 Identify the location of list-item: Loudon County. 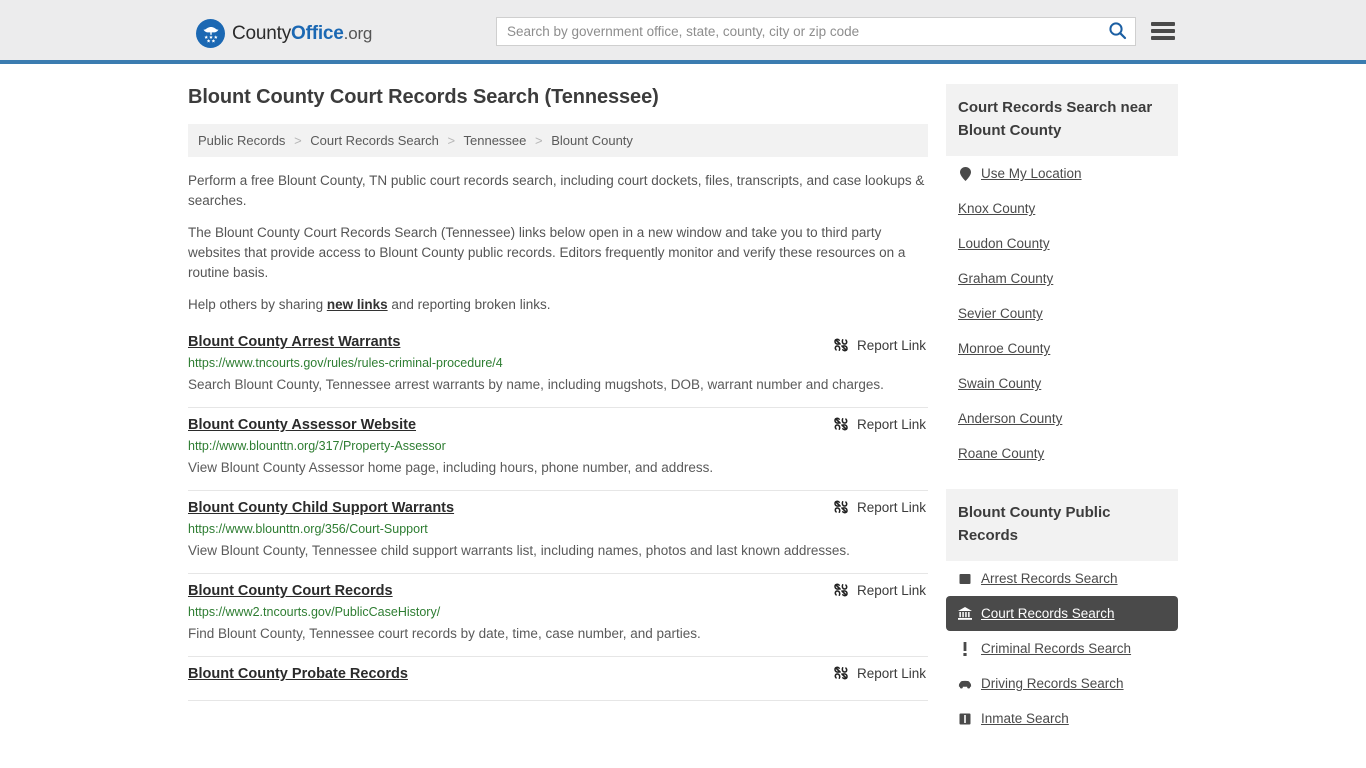
(1062, 243).